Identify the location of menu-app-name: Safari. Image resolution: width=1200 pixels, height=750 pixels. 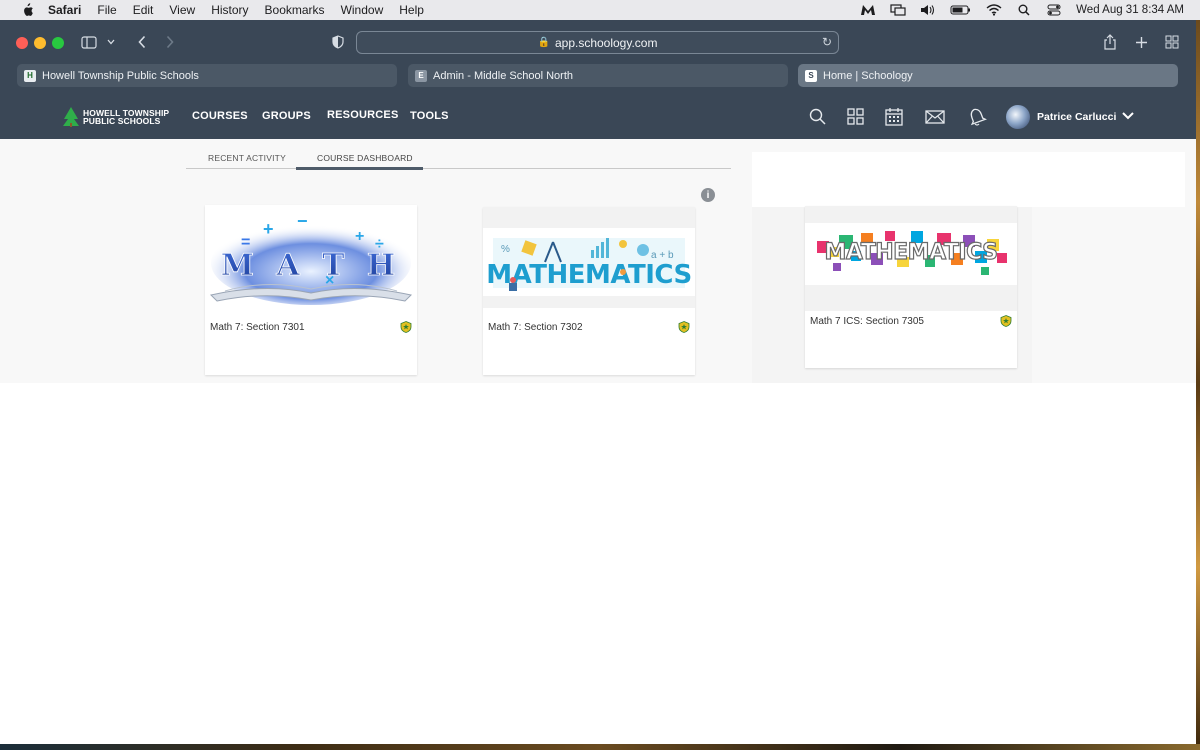
(64, 10).